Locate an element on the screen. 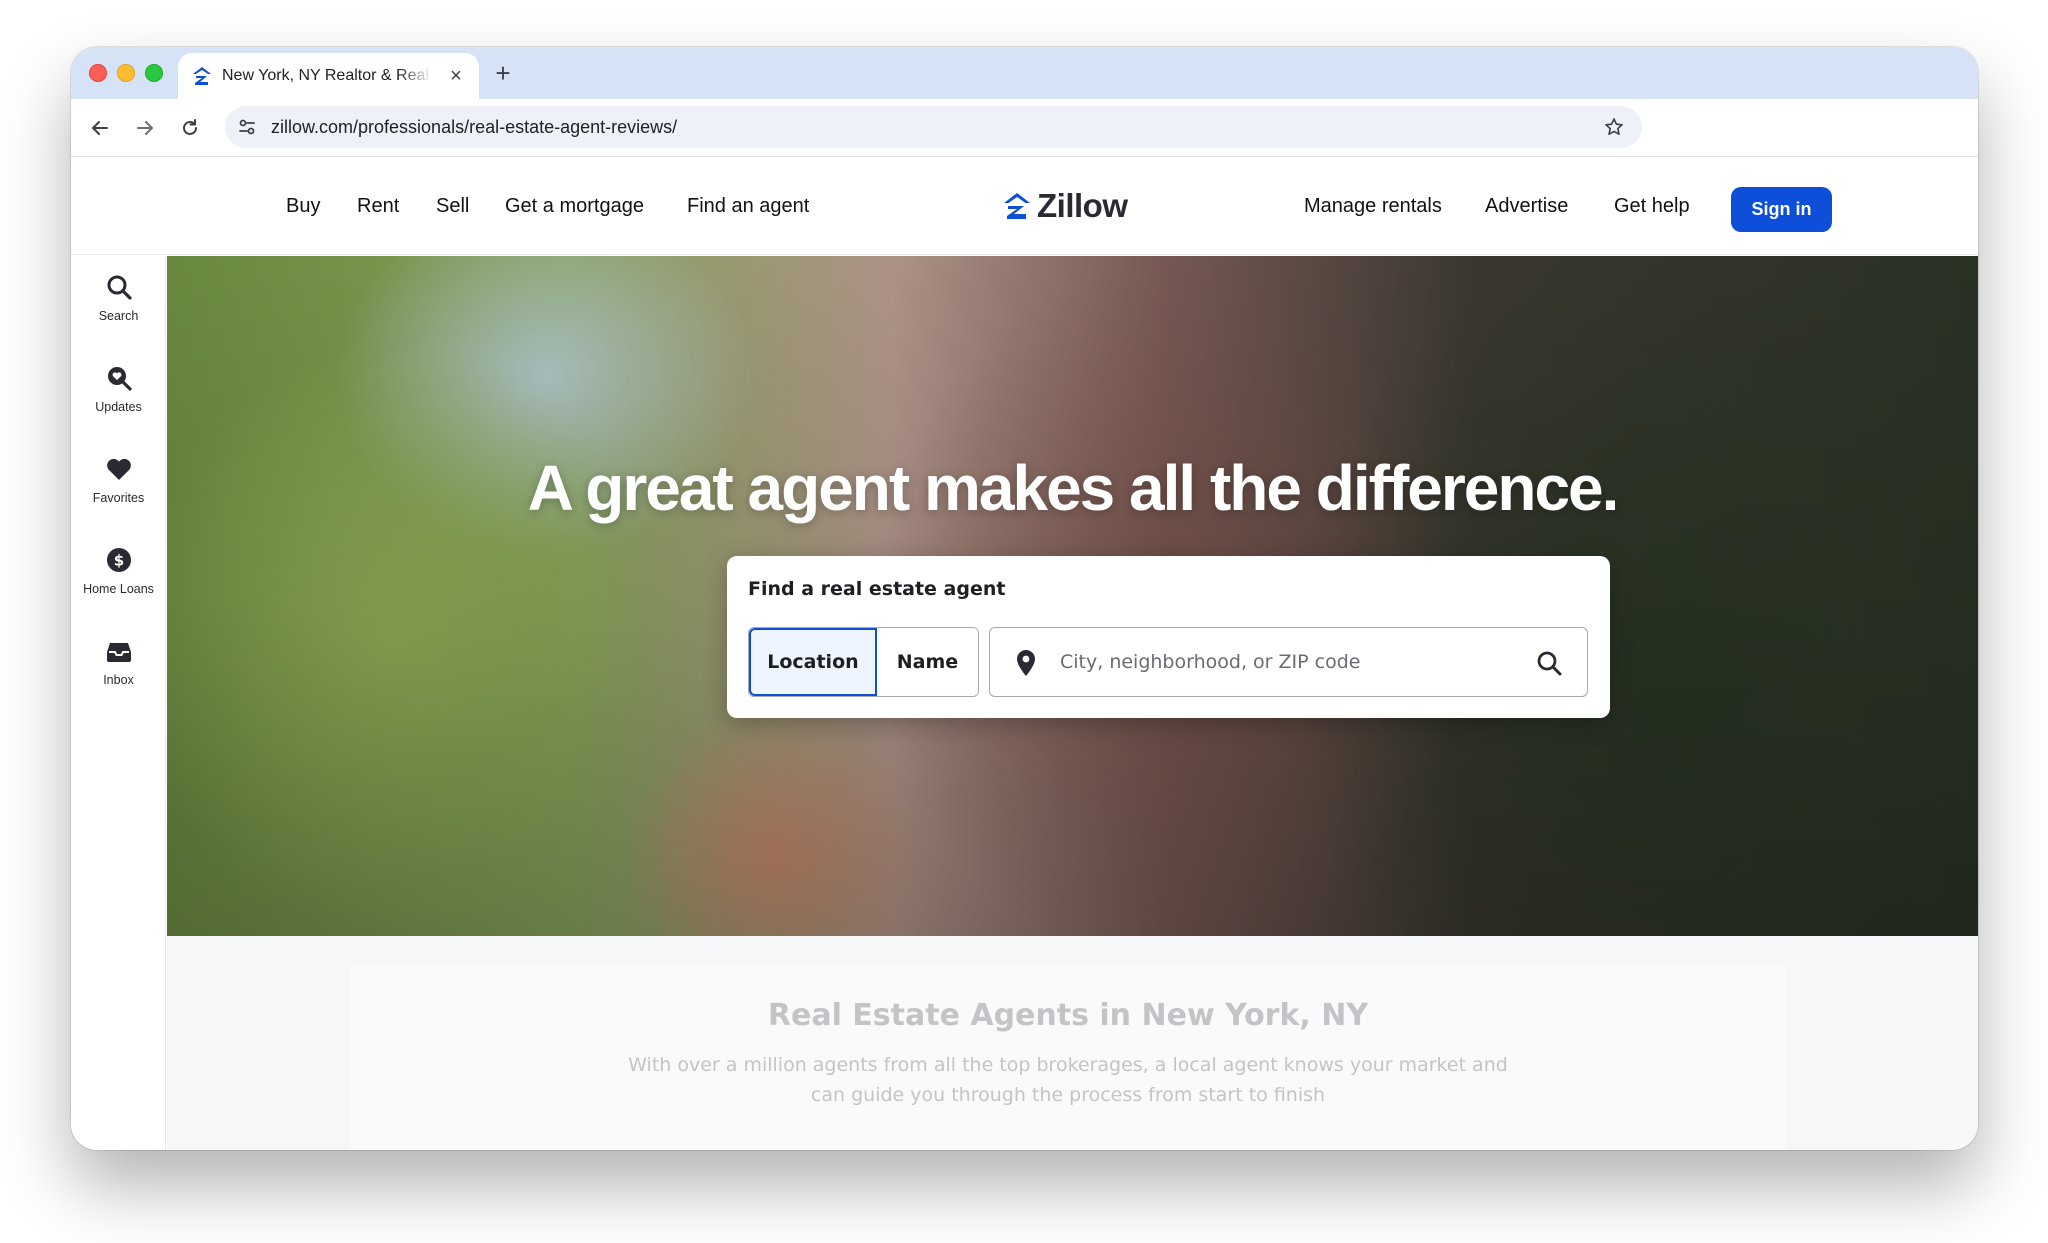 This screenshot has width=2048, height=1243. search-icon is located at coordinates (119, 287).